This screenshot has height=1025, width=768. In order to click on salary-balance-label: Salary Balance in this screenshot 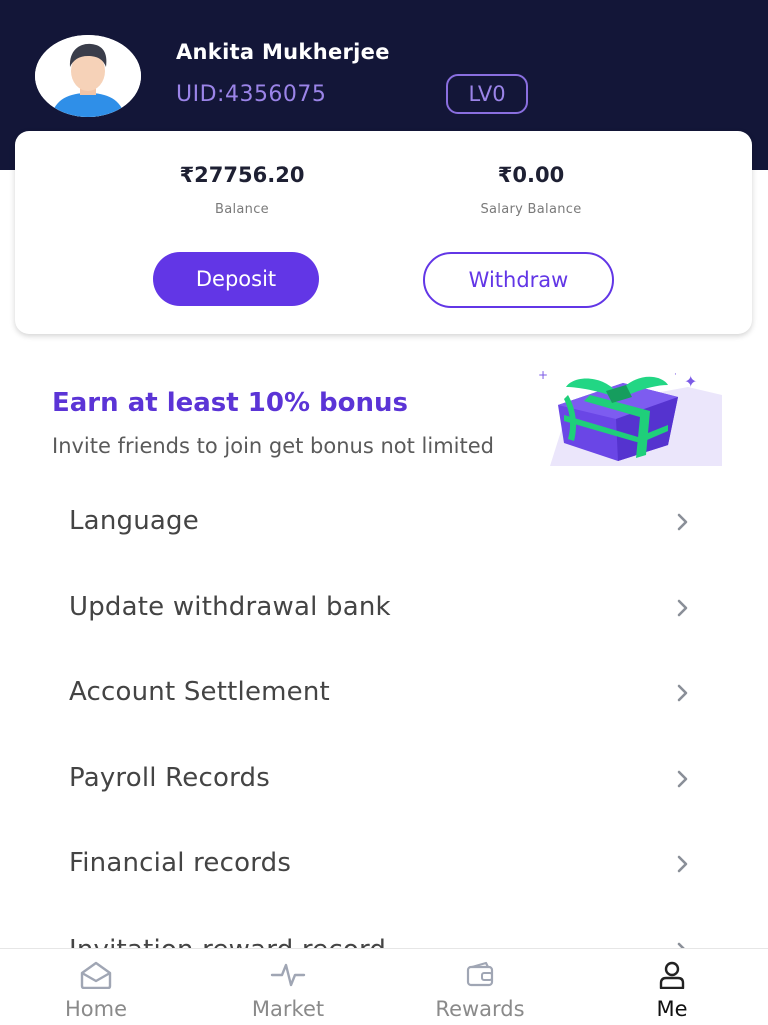, I will do `click(531, 209)`.